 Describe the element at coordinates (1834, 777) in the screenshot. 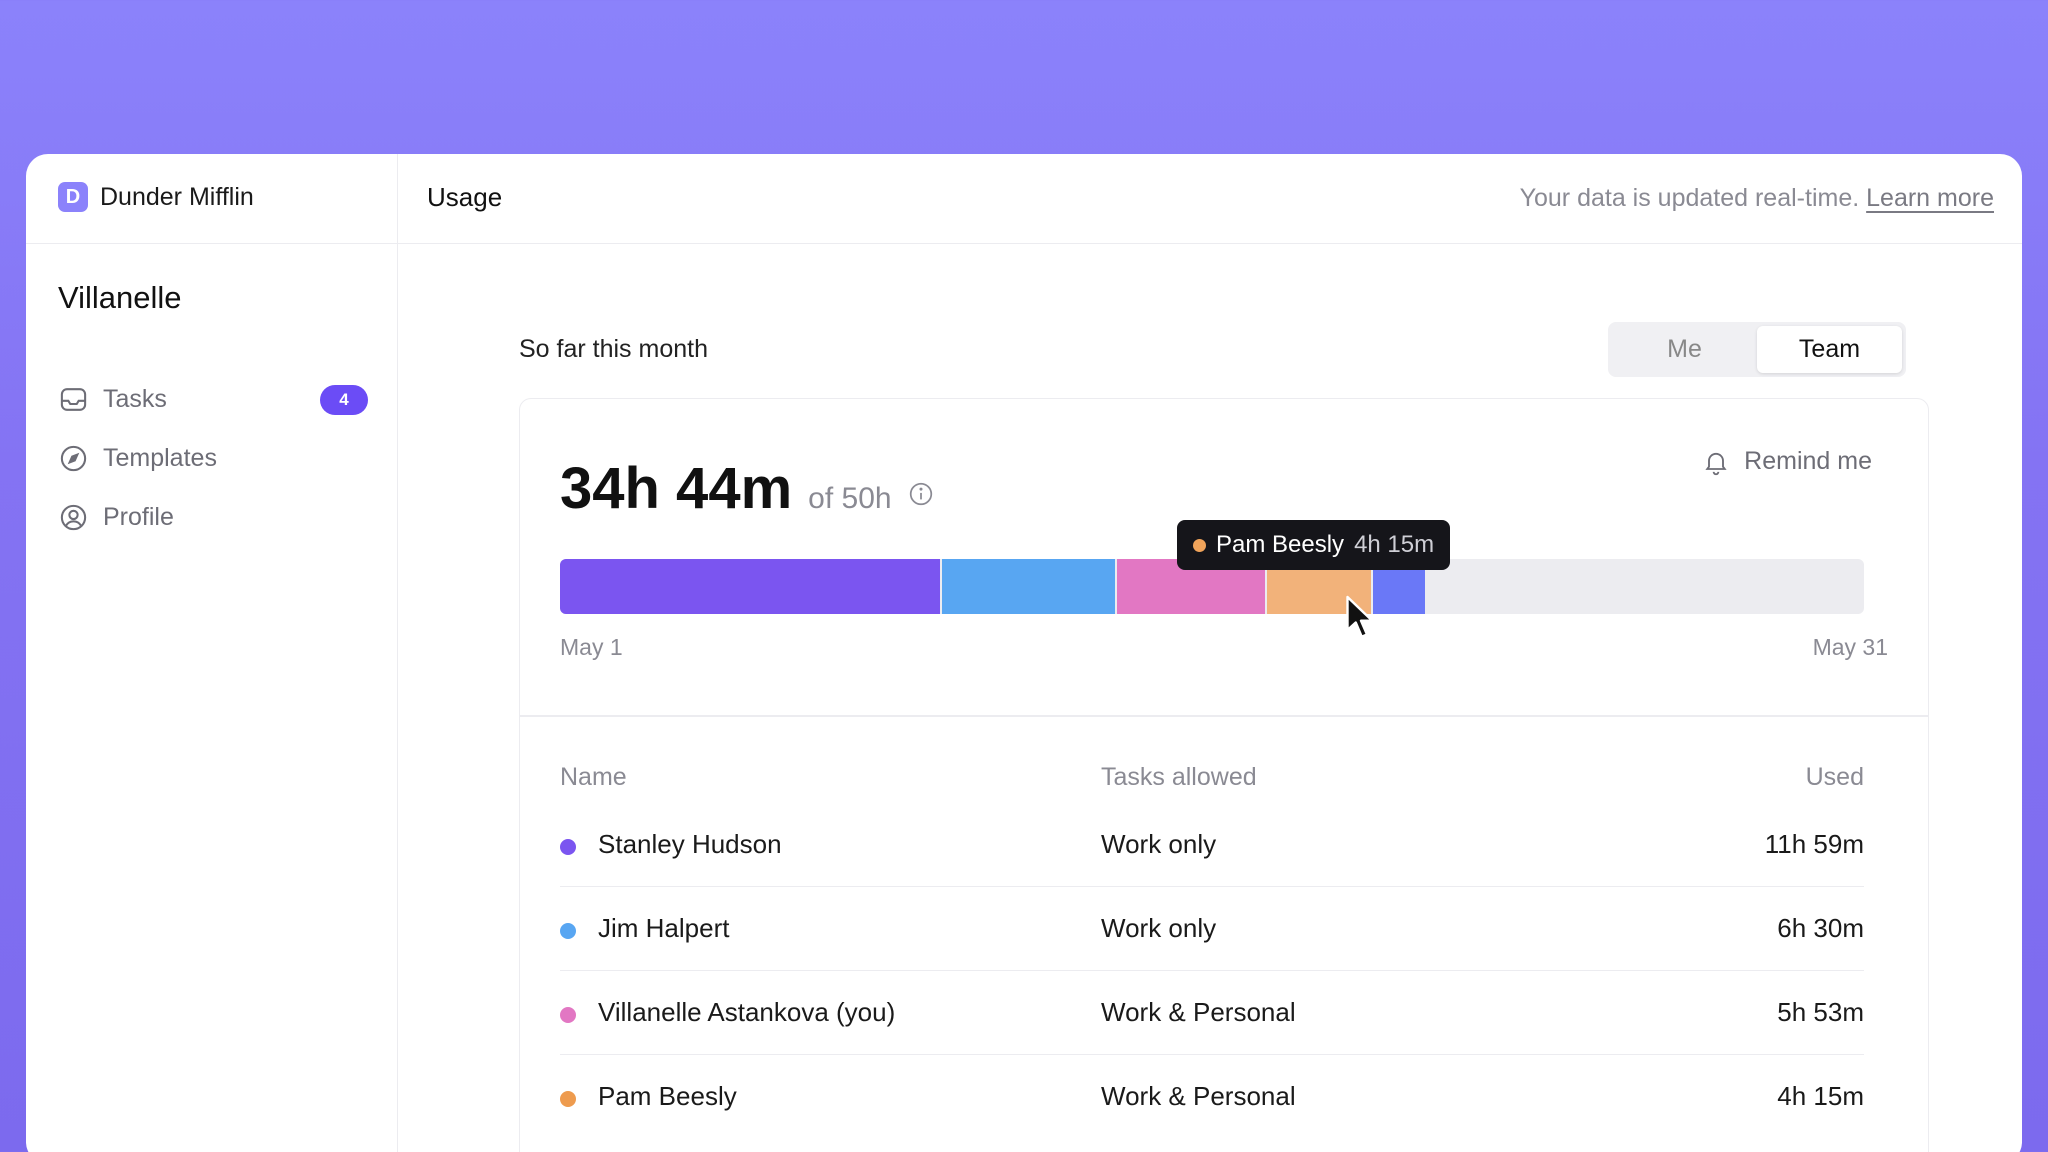

I see `header-used: Used` at that location.